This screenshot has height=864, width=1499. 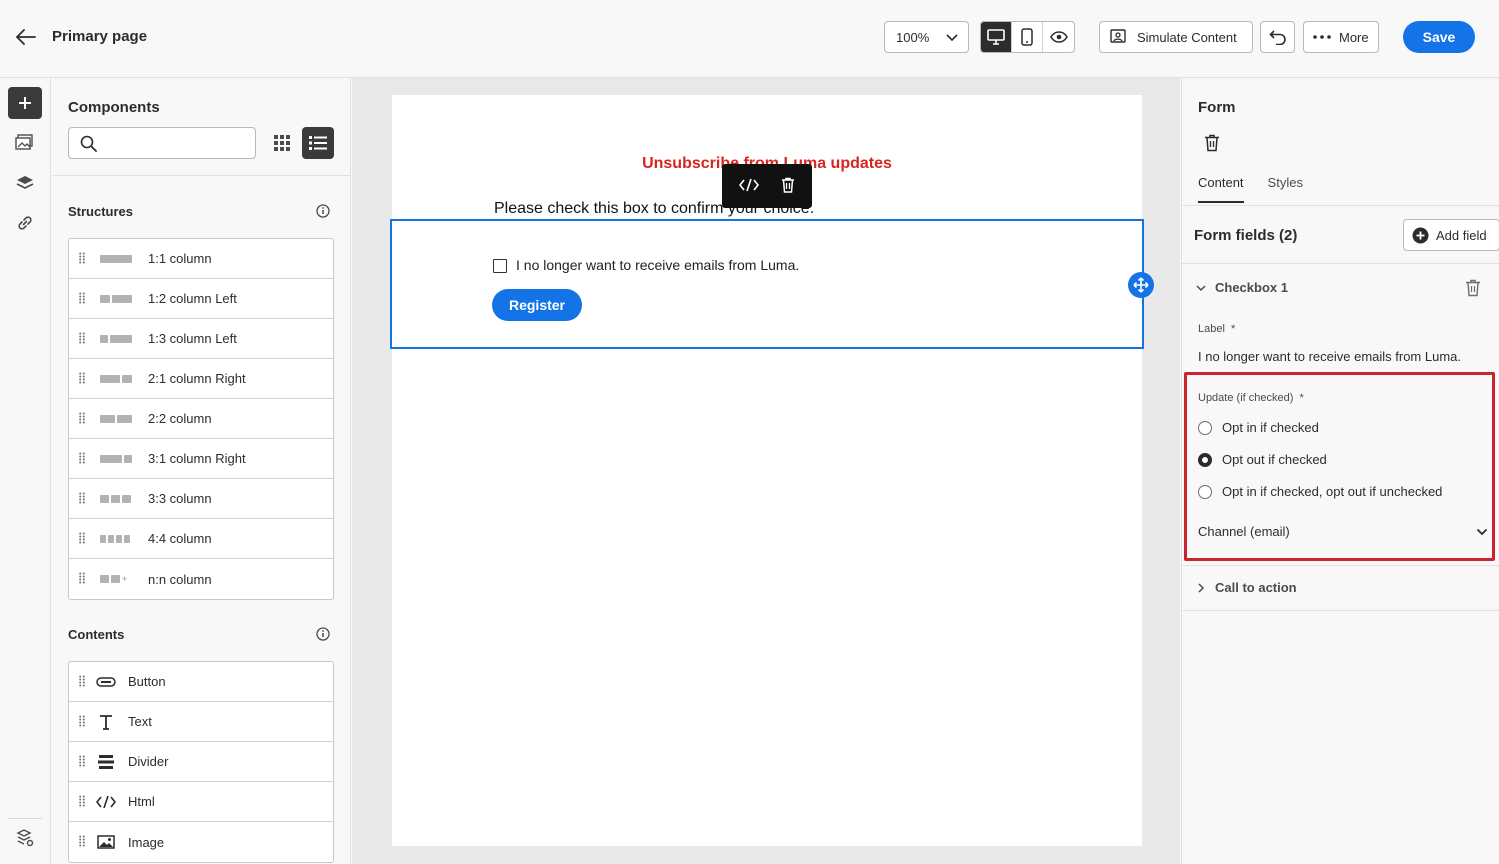 What do you see at coordinates (162, 143) in the screenshot?
I see `components-search-input` at bounding box center [162, 143].